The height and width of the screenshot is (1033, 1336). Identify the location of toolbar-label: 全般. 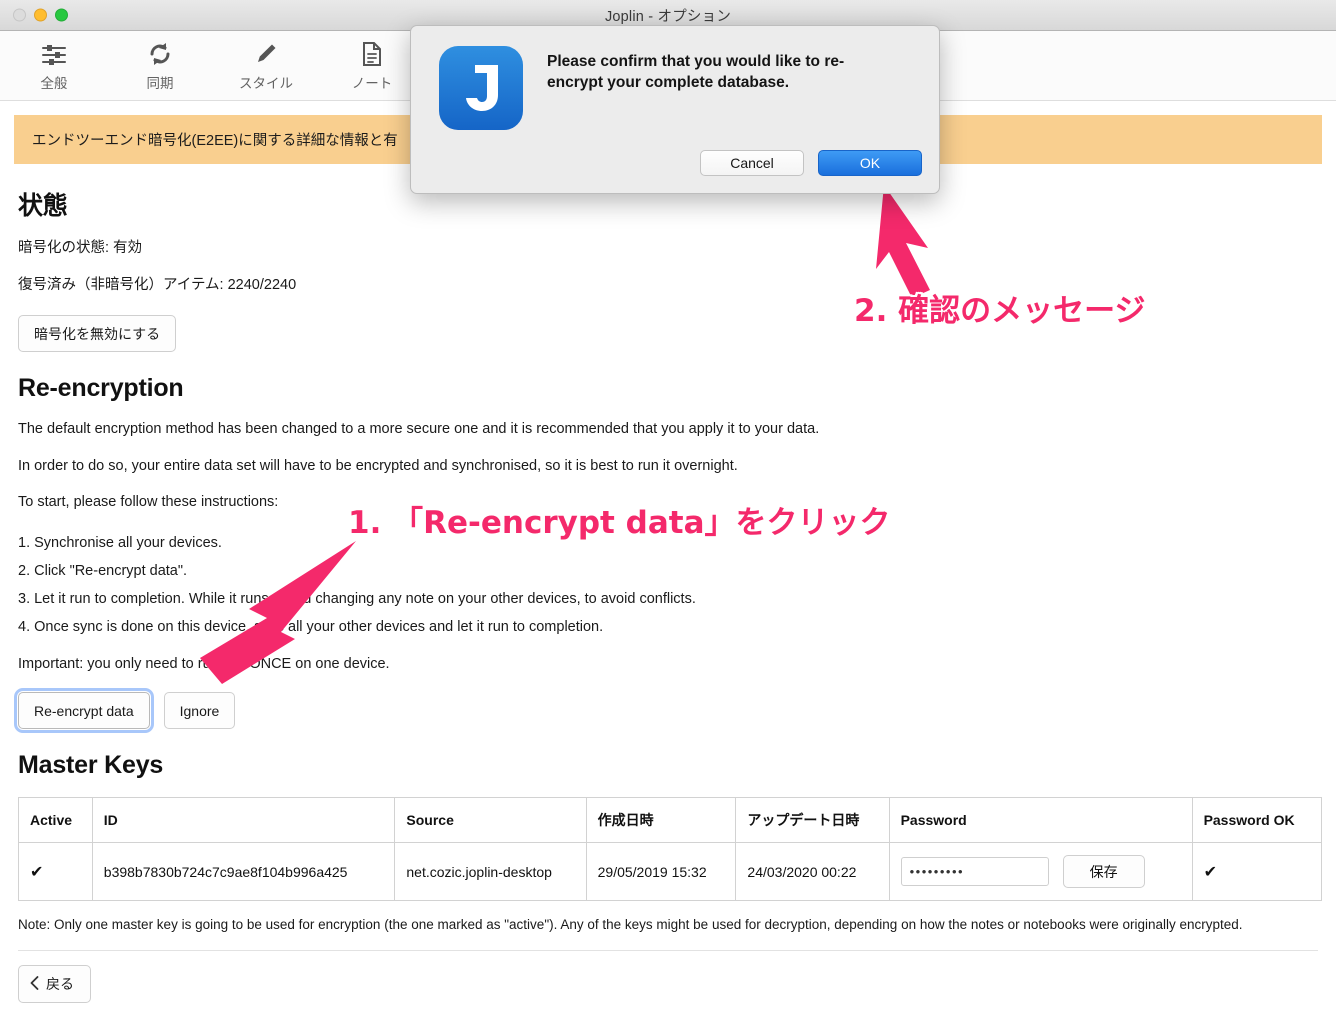
(54, 83).